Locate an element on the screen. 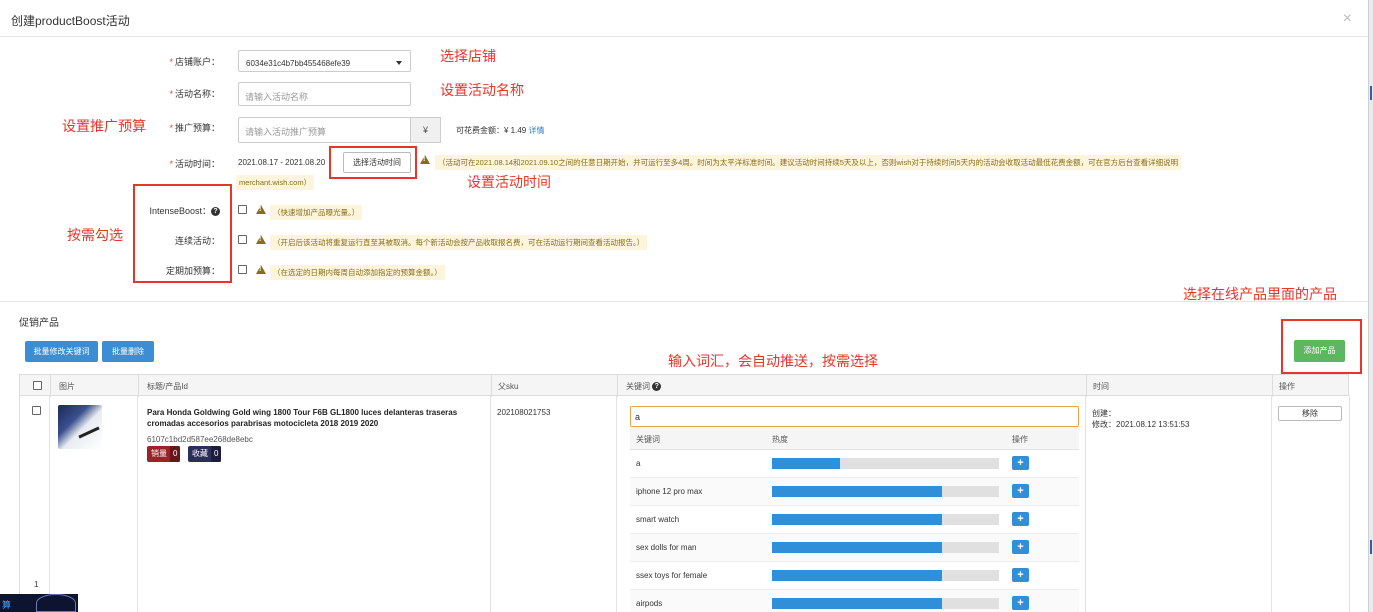  keyword-panel-header: 关键词 热度 操作 is located at coordinates (854, 438).